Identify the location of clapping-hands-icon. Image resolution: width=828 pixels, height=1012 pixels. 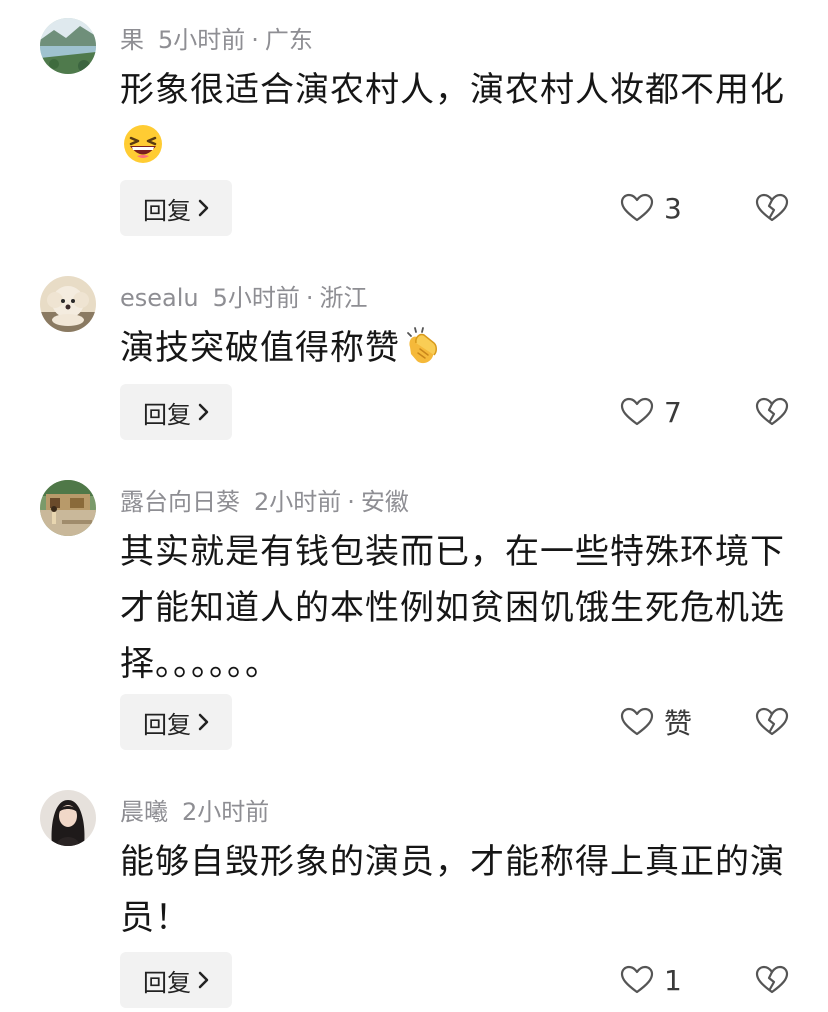
(422, 345).